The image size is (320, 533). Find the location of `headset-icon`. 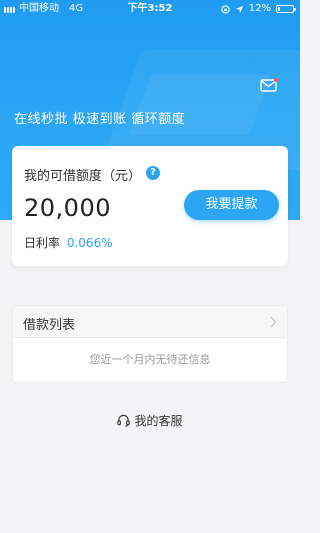

headset-icon is located at coordinates (124, 420).